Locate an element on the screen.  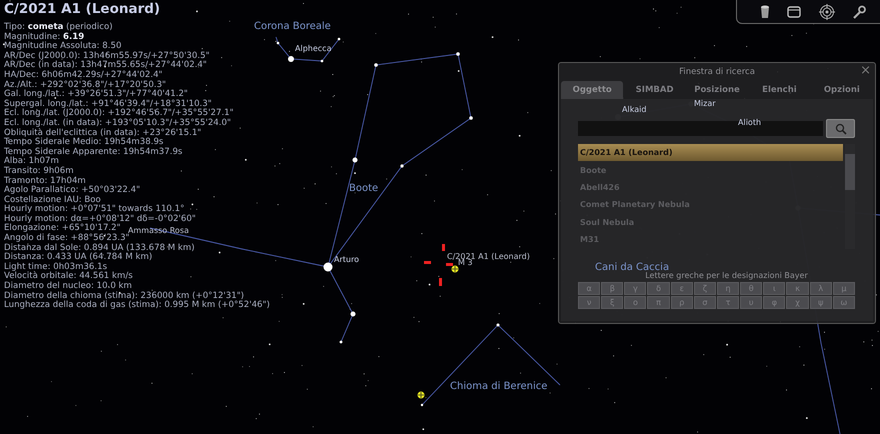
greek-letters-label: Lettere greche per le designazioni Bayer is located at coordinates (726, 275).